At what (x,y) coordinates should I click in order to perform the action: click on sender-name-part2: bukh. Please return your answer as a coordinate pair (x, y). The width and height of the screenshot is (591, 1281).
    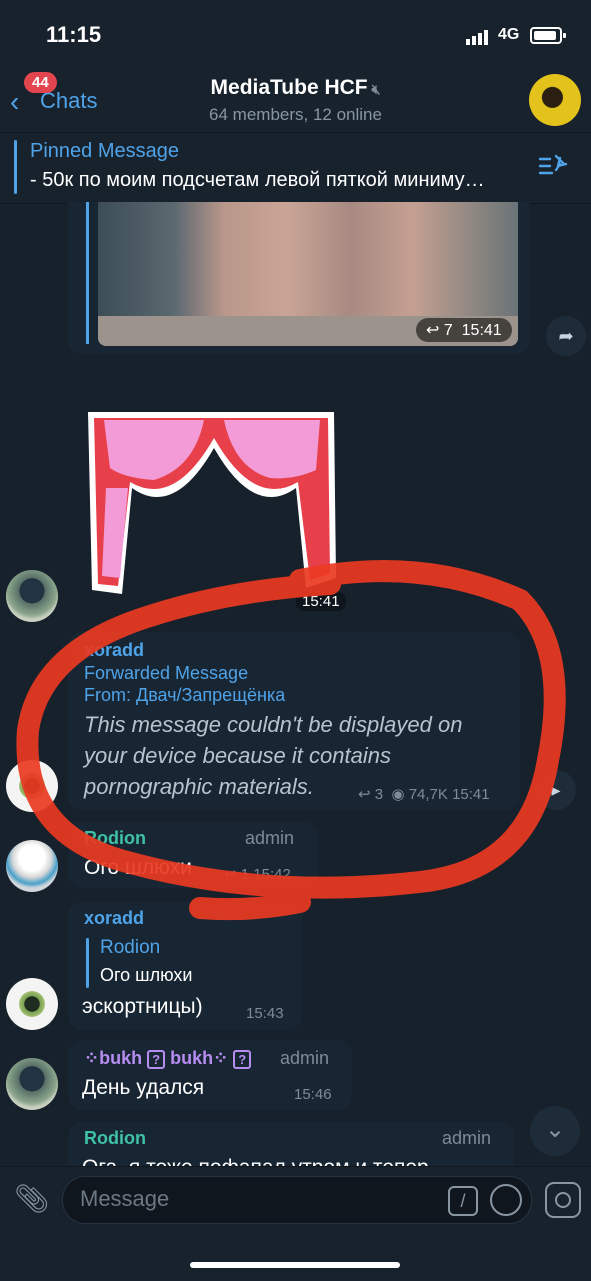
    Looking at the image, I should click on (192, 1058).